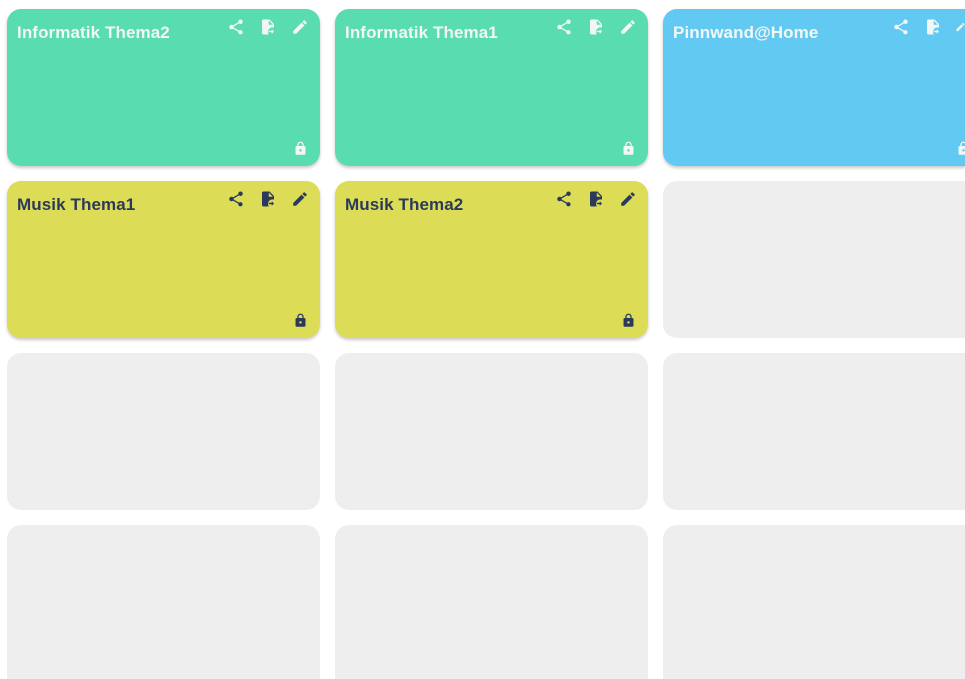  Describe the element at coordinates (76, 204) in the screenshot. I see `board-title: Musik Thema1` at that location.